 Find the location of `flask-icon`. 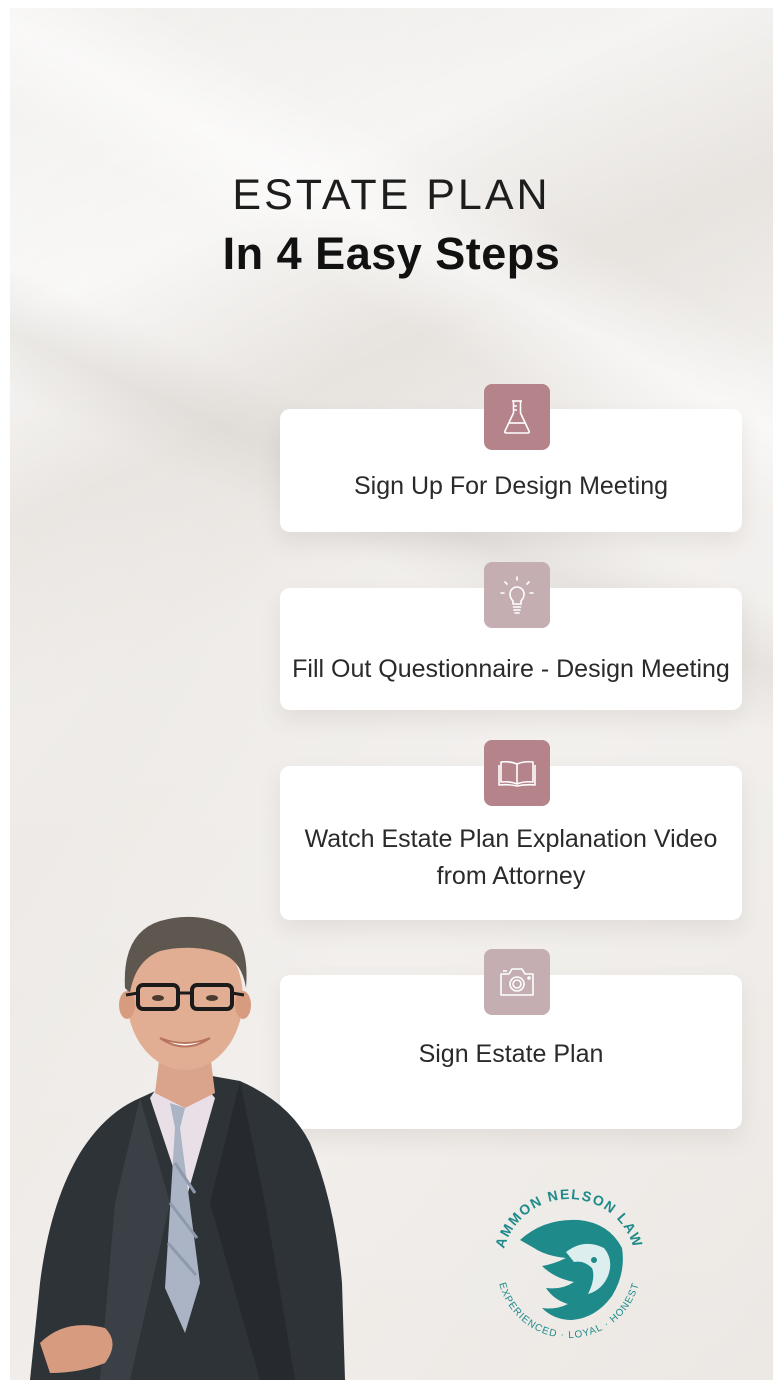

flask-icon is located at coordinates (517, 417).